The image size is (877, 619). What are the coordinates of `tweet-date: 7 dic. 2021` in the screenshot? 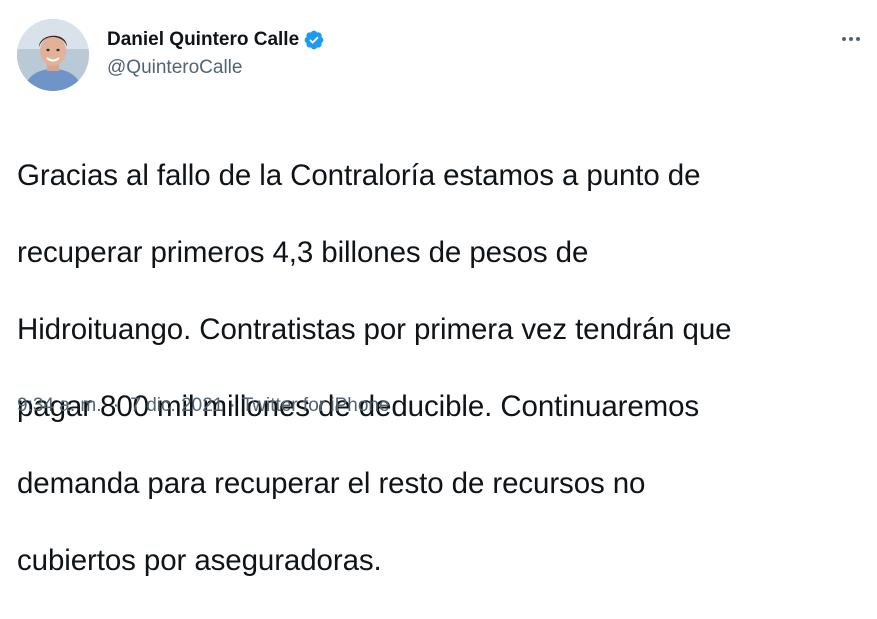 It's located at (177, 405).